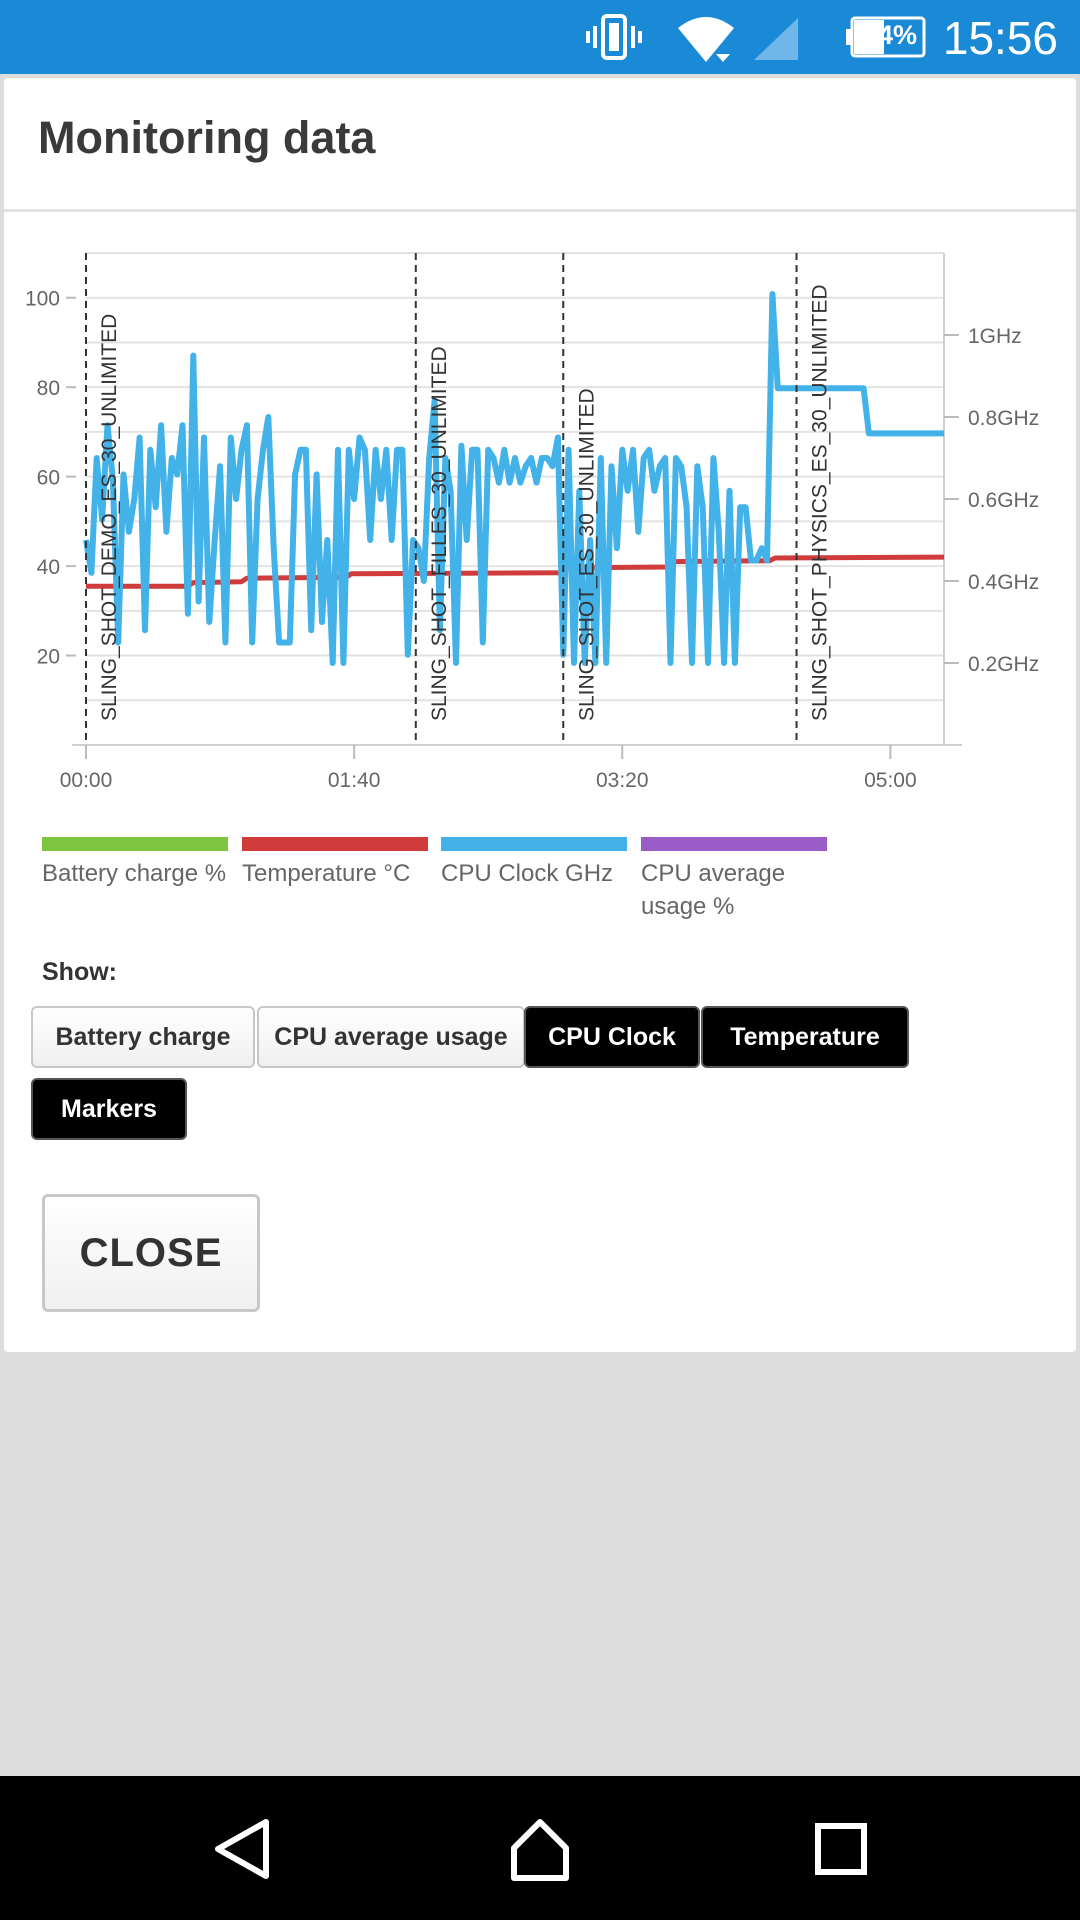  Describe the element at coordinates (1003, 500) in the screenshot. I see `y-right-tick-label: 0.6GHz` at that location.